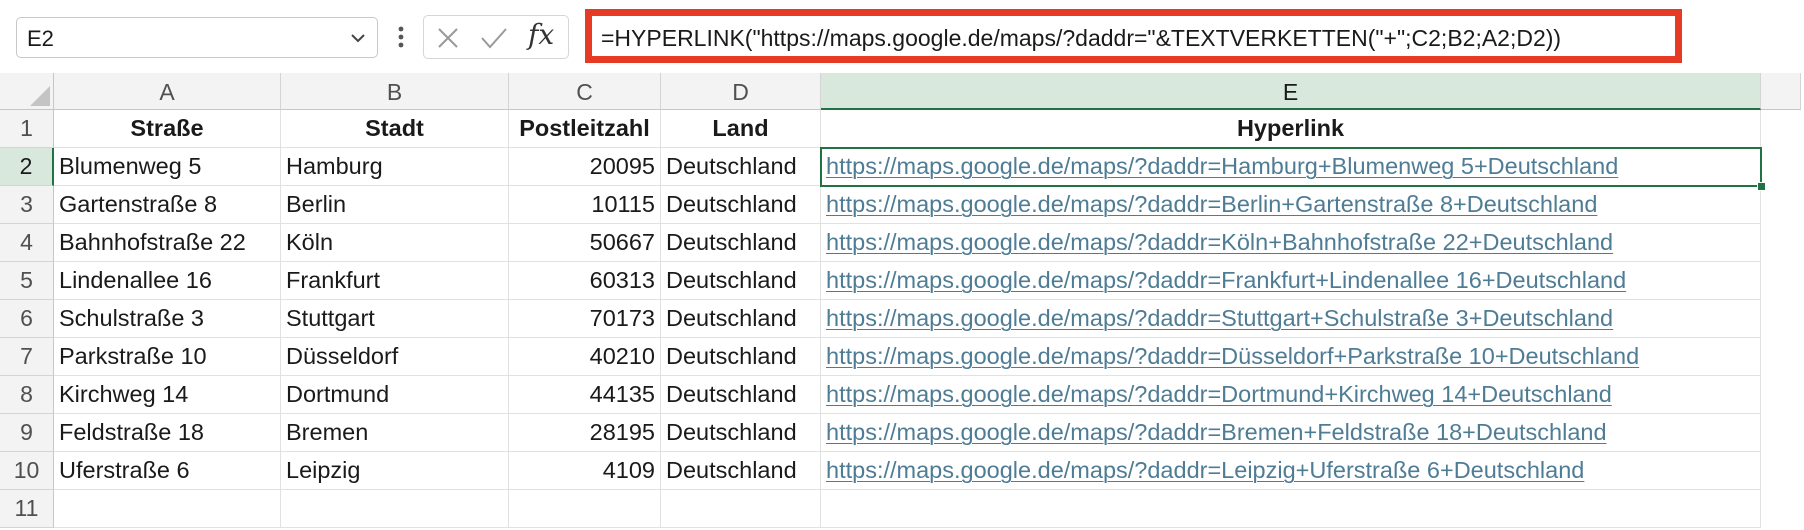 The image size is (1804, 530). What do you see at coordinates (27, 509) in the screenshot?
I see `row-header-11: 11` at bounding box center [27, 509].